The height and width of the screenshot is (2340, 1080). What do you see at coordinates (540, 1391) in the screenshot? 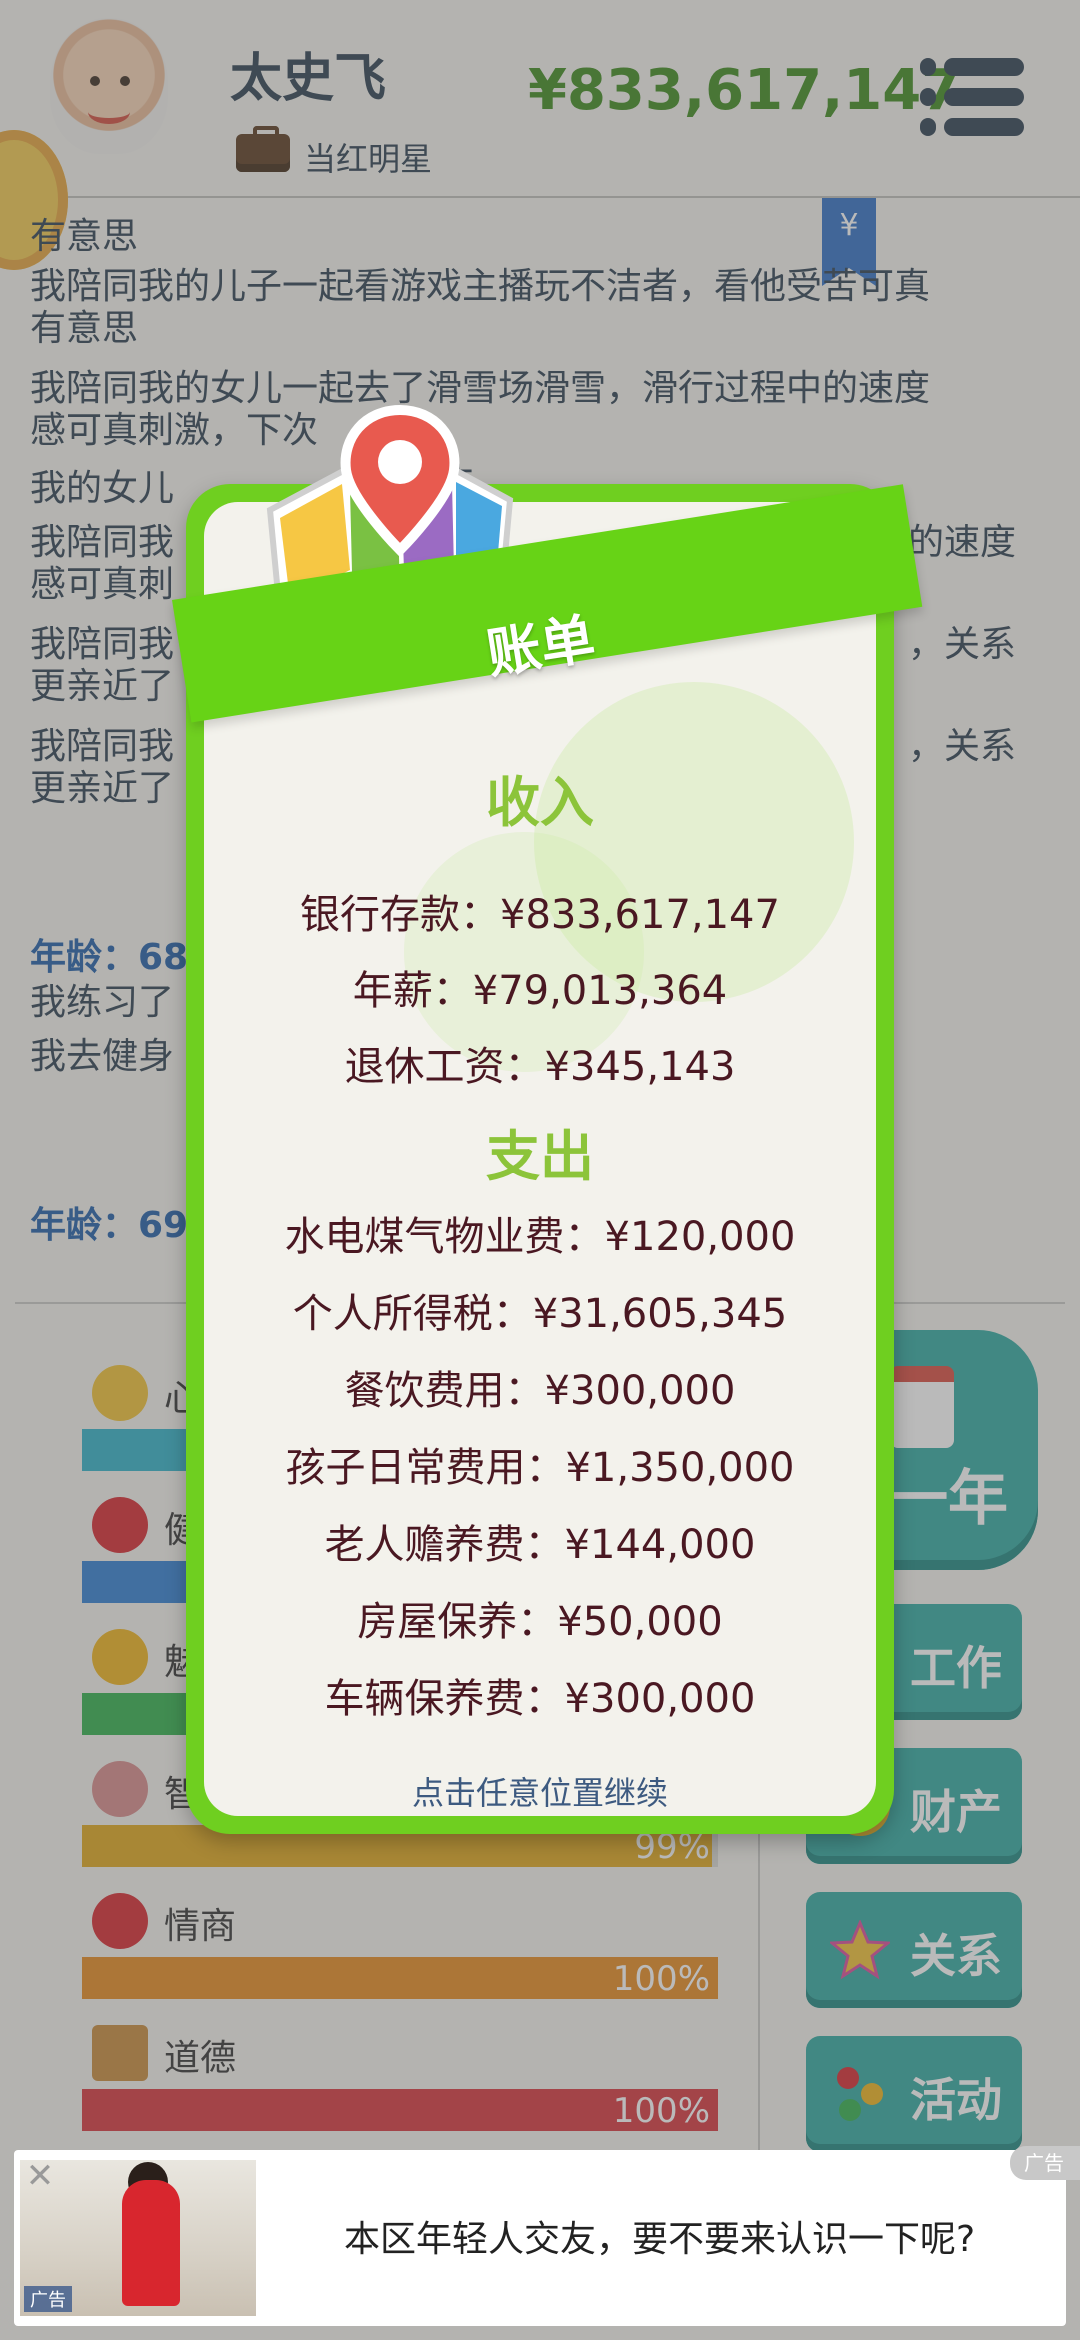
I see `expense-line: 餐饮费用：¥300,000` at bounding box center [540, 1391].